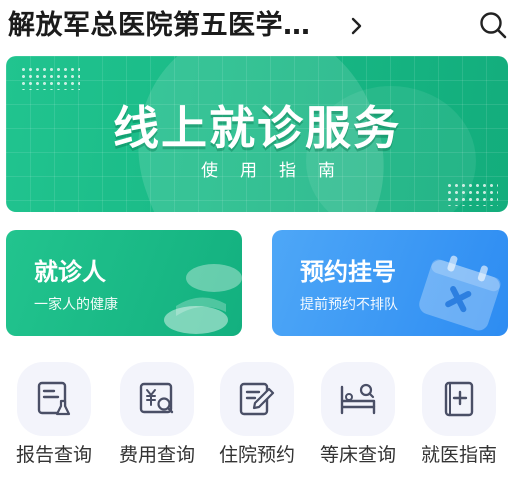 The width and height of the screenshot is (513, 482). What do you see at coordinates (256, 455) in the screenshot?
I see `hospital-appointment-label: 住院预约` at bounding box center [256, 455].